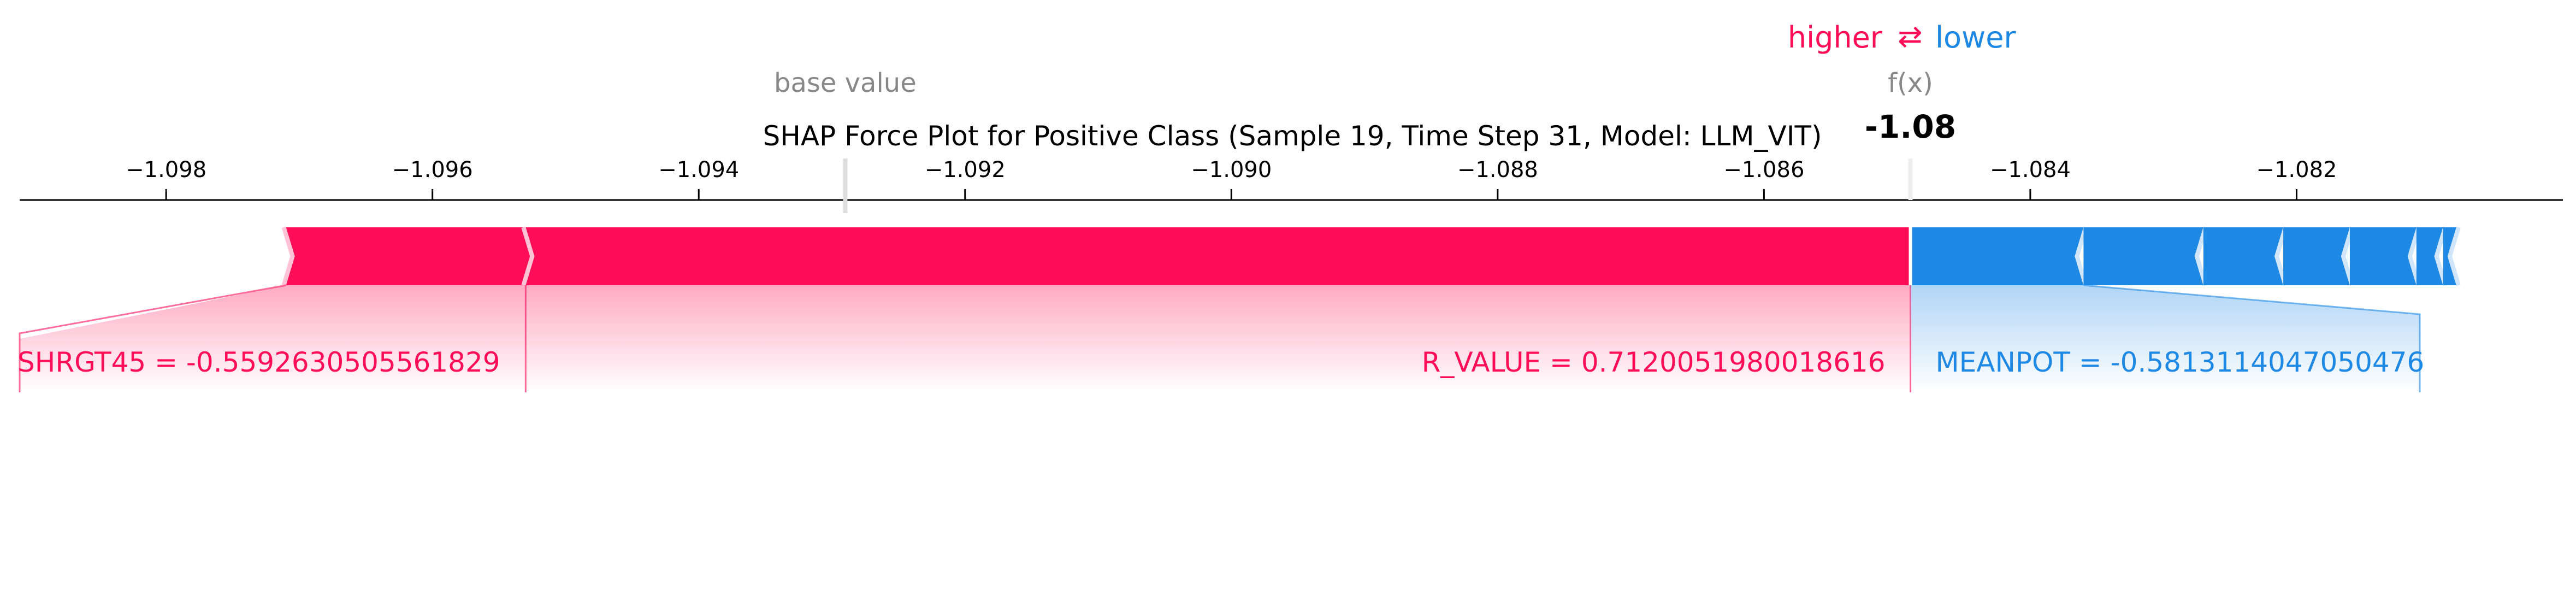  What do you see at coordinates (1654, 362) in the screenshot?
I see `feature-label: R_VALUE = 0.7120051980018616` at bounding box center [1654, 362].